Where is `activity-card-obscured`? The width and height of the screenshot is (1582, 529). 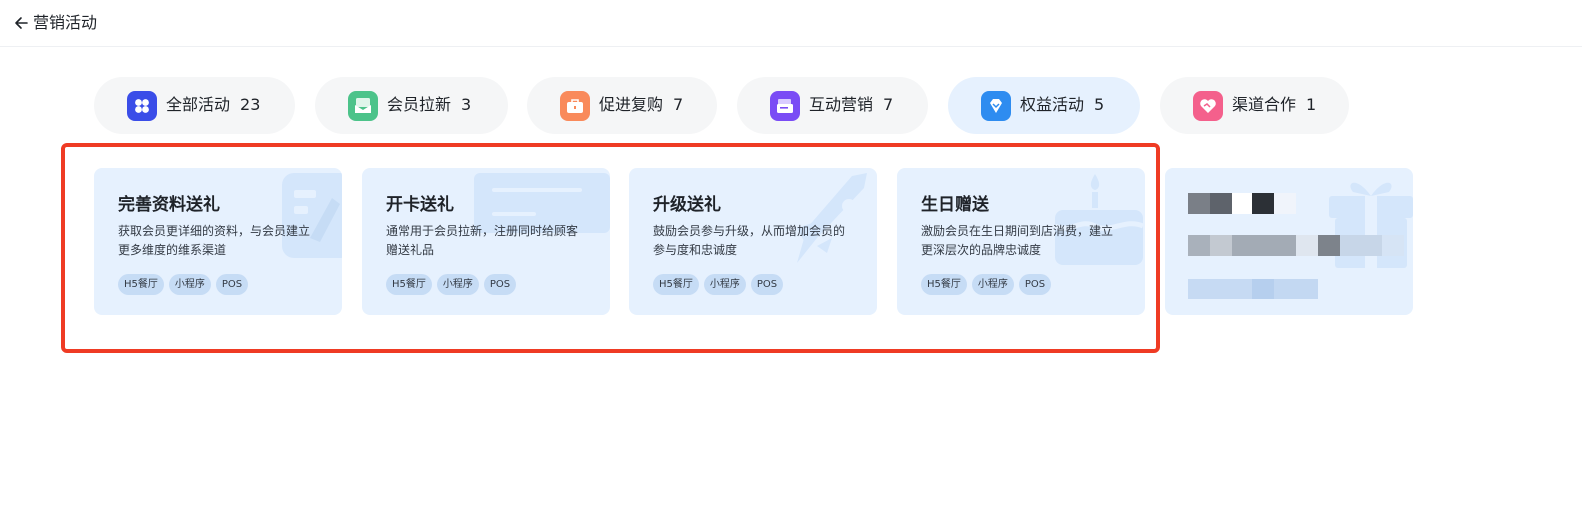 activity-card-obscured is located at coordinates (1289, 241).